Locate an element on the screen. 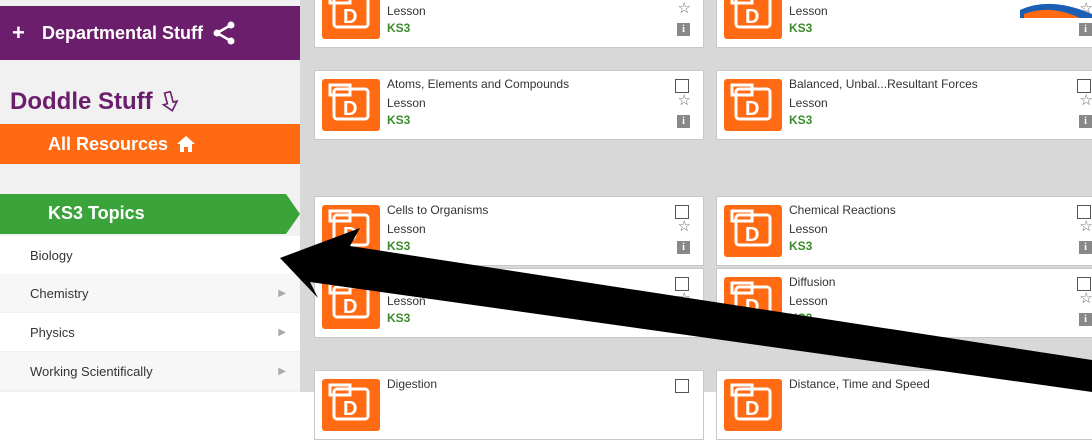 Image resolution: width=1092 pixels, height=440 pixels. all-resources-nav: All Resources is located at coordinates (150, 144).